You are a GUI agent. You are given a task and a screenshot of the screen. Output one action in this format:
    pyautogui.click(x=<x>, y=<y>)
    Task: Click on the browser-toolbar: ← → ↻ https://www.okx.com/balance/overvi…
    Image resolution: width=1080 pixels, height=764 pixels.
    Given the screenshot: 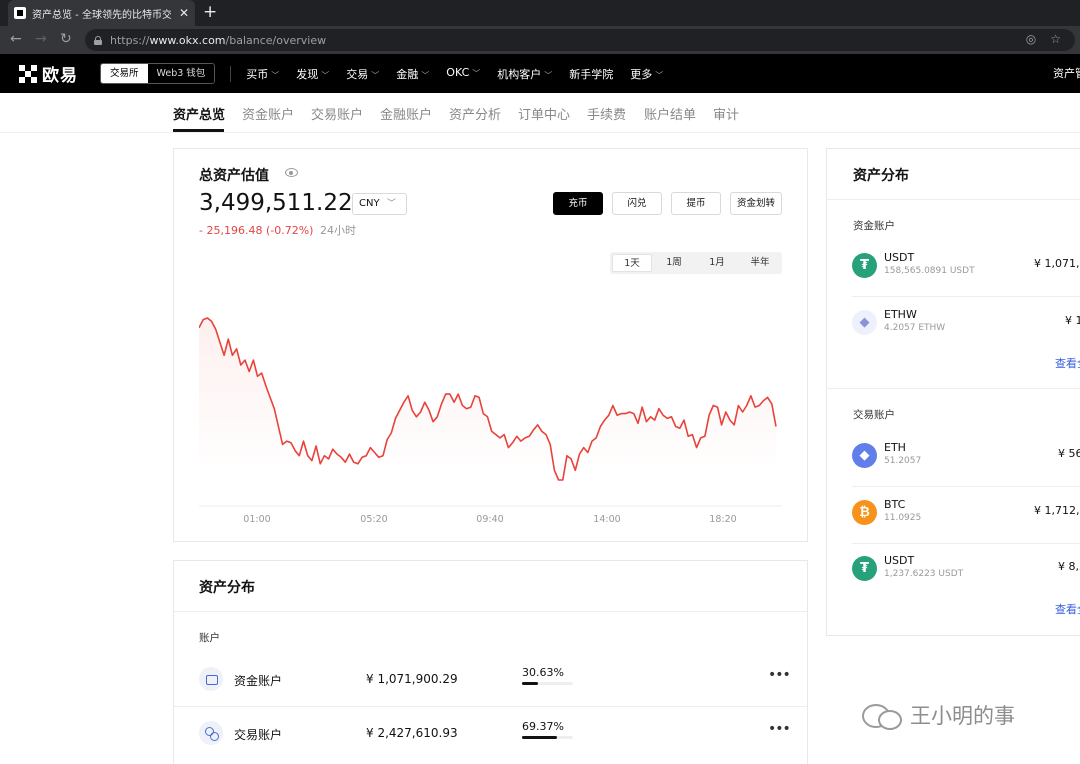 What is the action you would take?
    pyautogui.click(x=540, y=40)
    